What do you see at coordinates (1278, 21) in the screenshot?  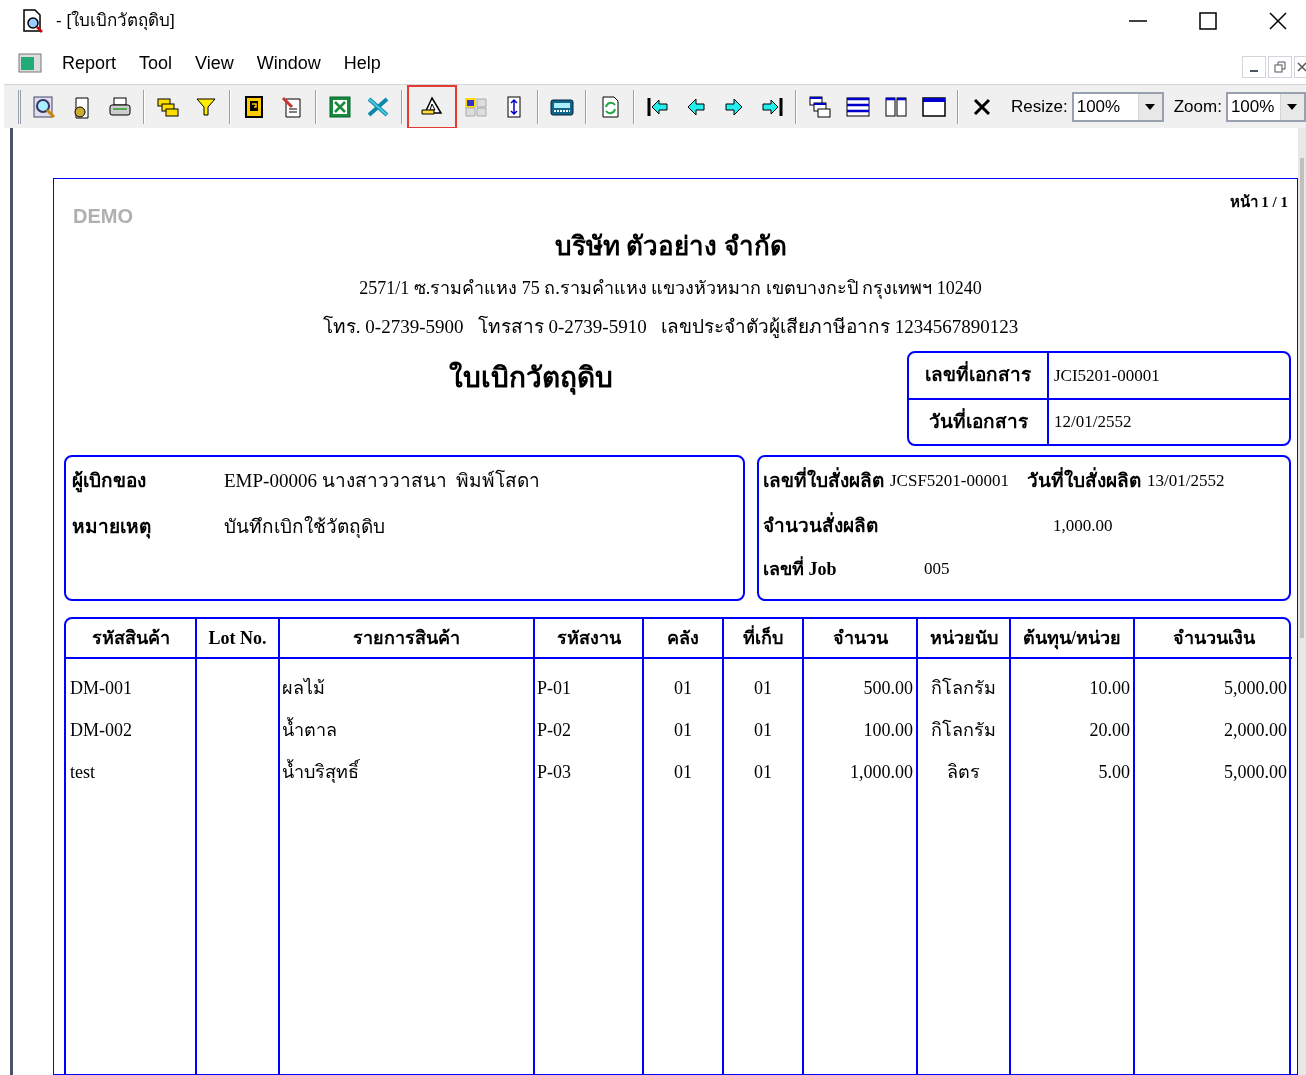 I see `close-icon` at bounding box center [1278, 21].